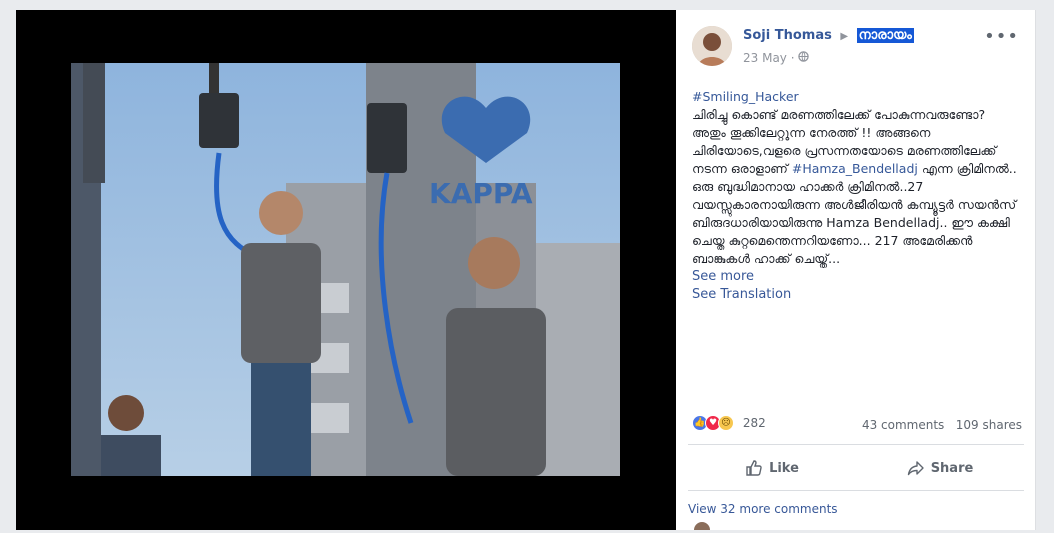 The width and height of the screenshot is (1054, 533). I want to click on hashtag-link: #Smiling_Hacker, so click(745, 96).